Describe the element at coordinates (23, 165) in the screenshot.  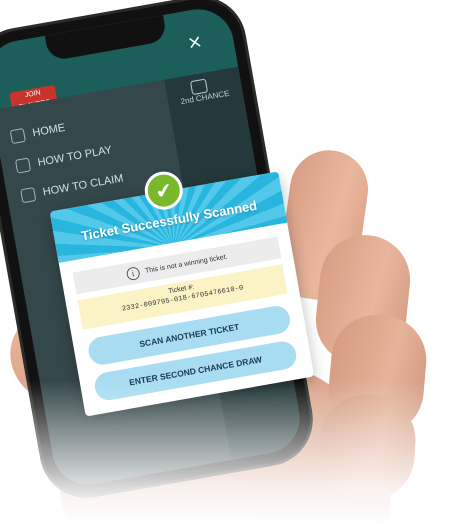
I see `play-icon` at that location.